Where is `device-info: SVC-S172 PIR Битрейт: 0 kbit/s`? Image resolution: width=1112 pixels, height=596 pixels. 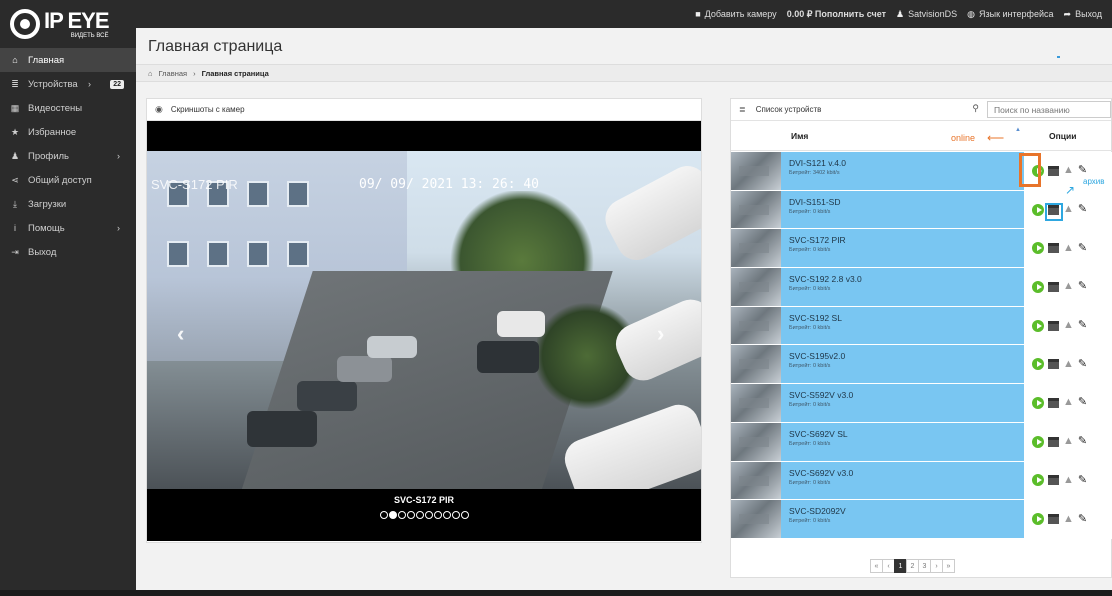 device-info: SVC-S172 PIR Битрейт: 0 kbit/s is located at coordinates (902, 248).